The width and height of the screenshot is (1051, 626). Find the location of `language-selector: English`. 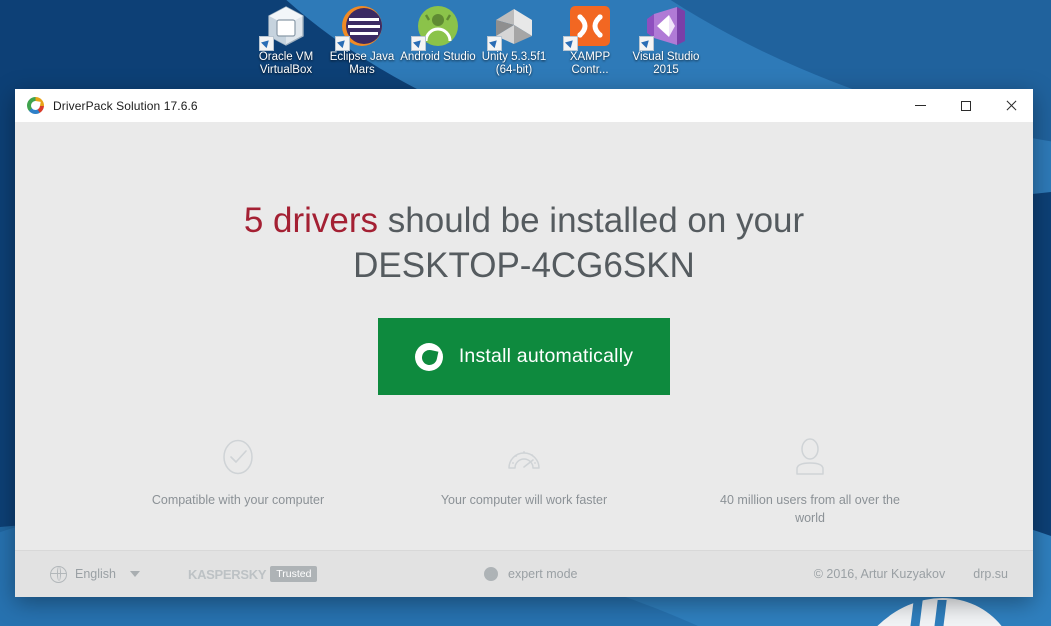

language-selector: English is located at coordinates (95, 574).